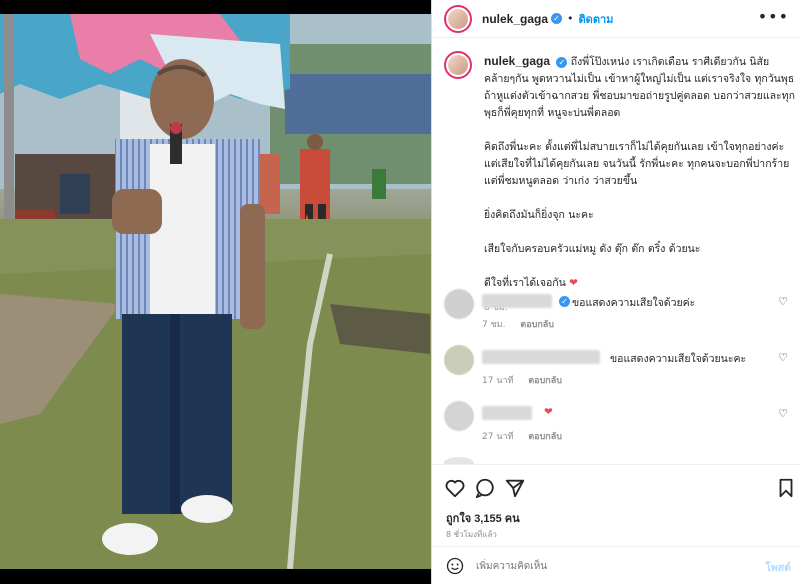  I want to click on comment-time: 7 ชม., so click(494, 325).